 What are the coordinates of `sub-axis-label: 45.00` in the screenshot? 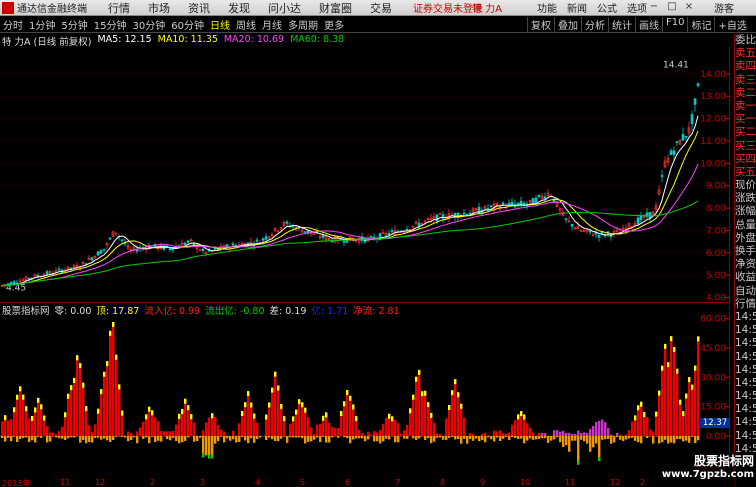 It's located at (713, 349).